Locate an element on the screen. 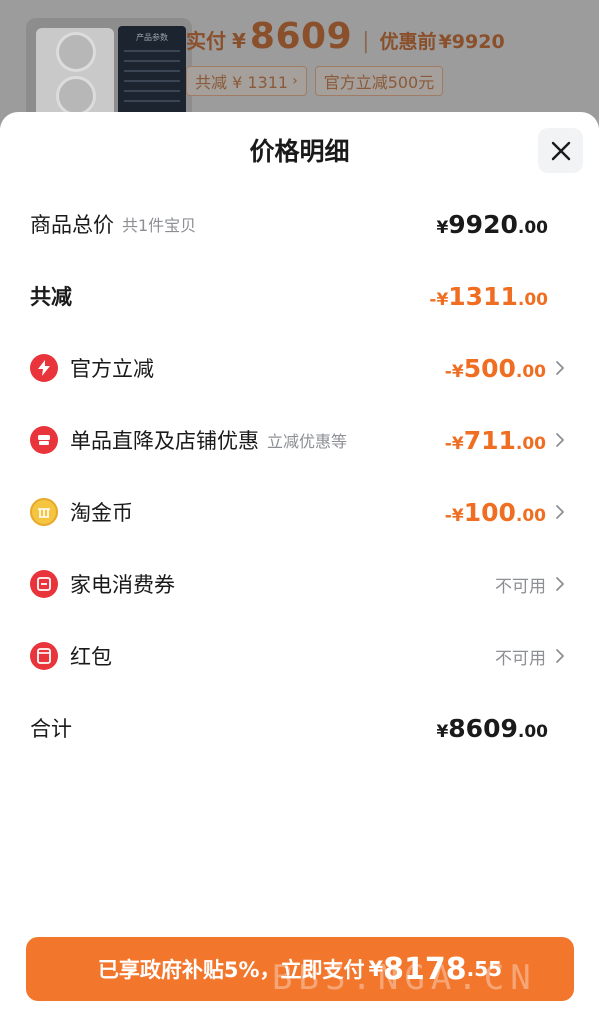  close-icon is located at coordinates (560, 150).